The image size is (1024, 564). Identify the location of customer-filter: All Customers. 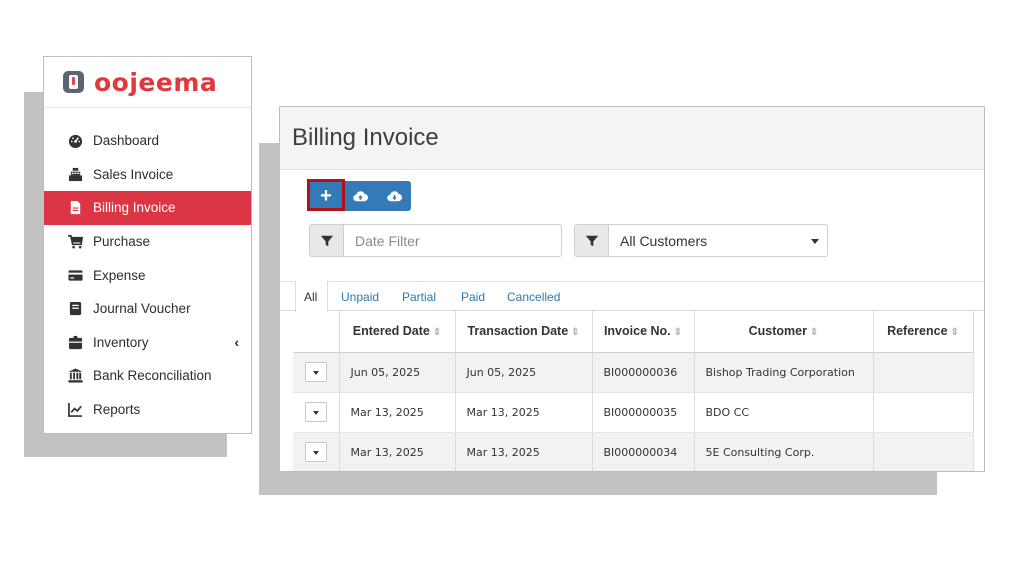
(701, 240).